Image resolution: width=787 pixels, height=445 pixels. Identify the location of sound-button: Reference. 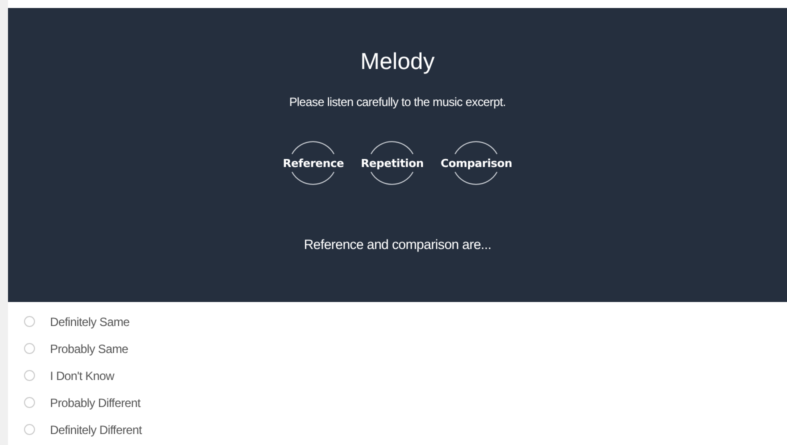
(313, 163).